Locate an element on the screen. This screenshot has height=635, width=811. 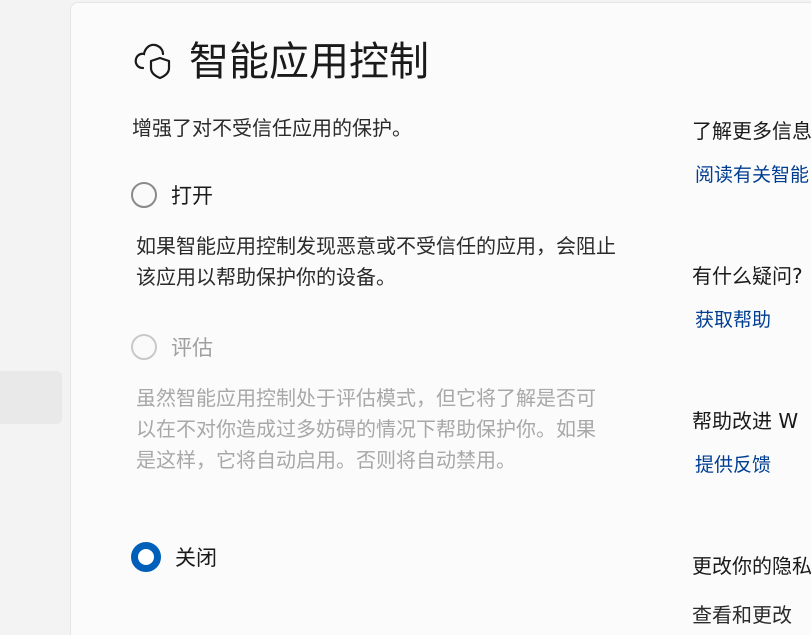
improve-section: 帮助改进 W 提供反馈 is located at coordinates (751, 441).